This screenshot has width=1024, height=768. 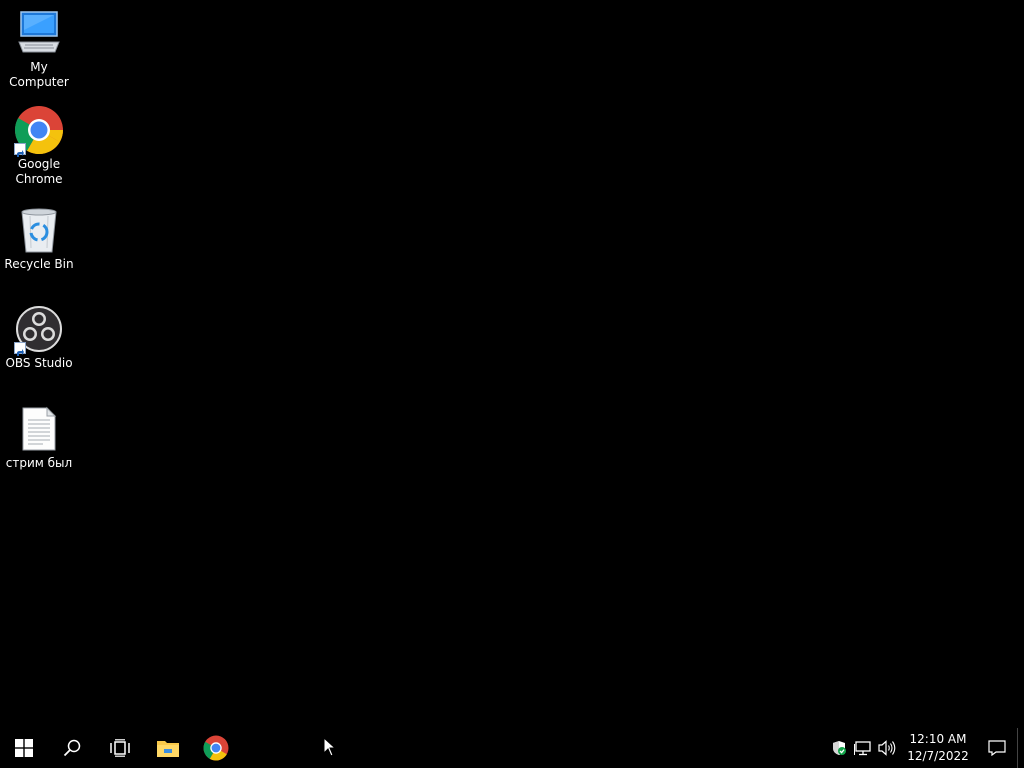 I want to click on text-file-icon, so click(x=39, y=429).